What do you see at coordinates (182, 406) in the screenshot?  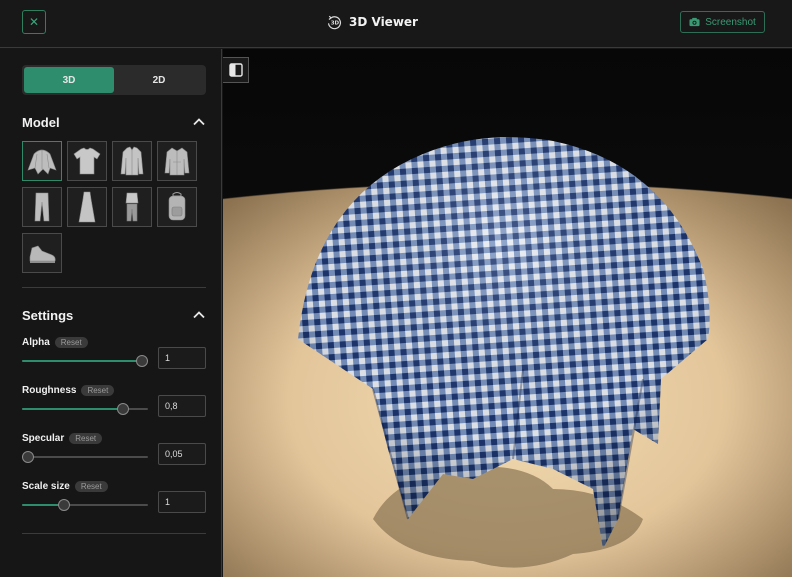 I see `roughness-value-input: 0,8` at bounding box center [182, 406].